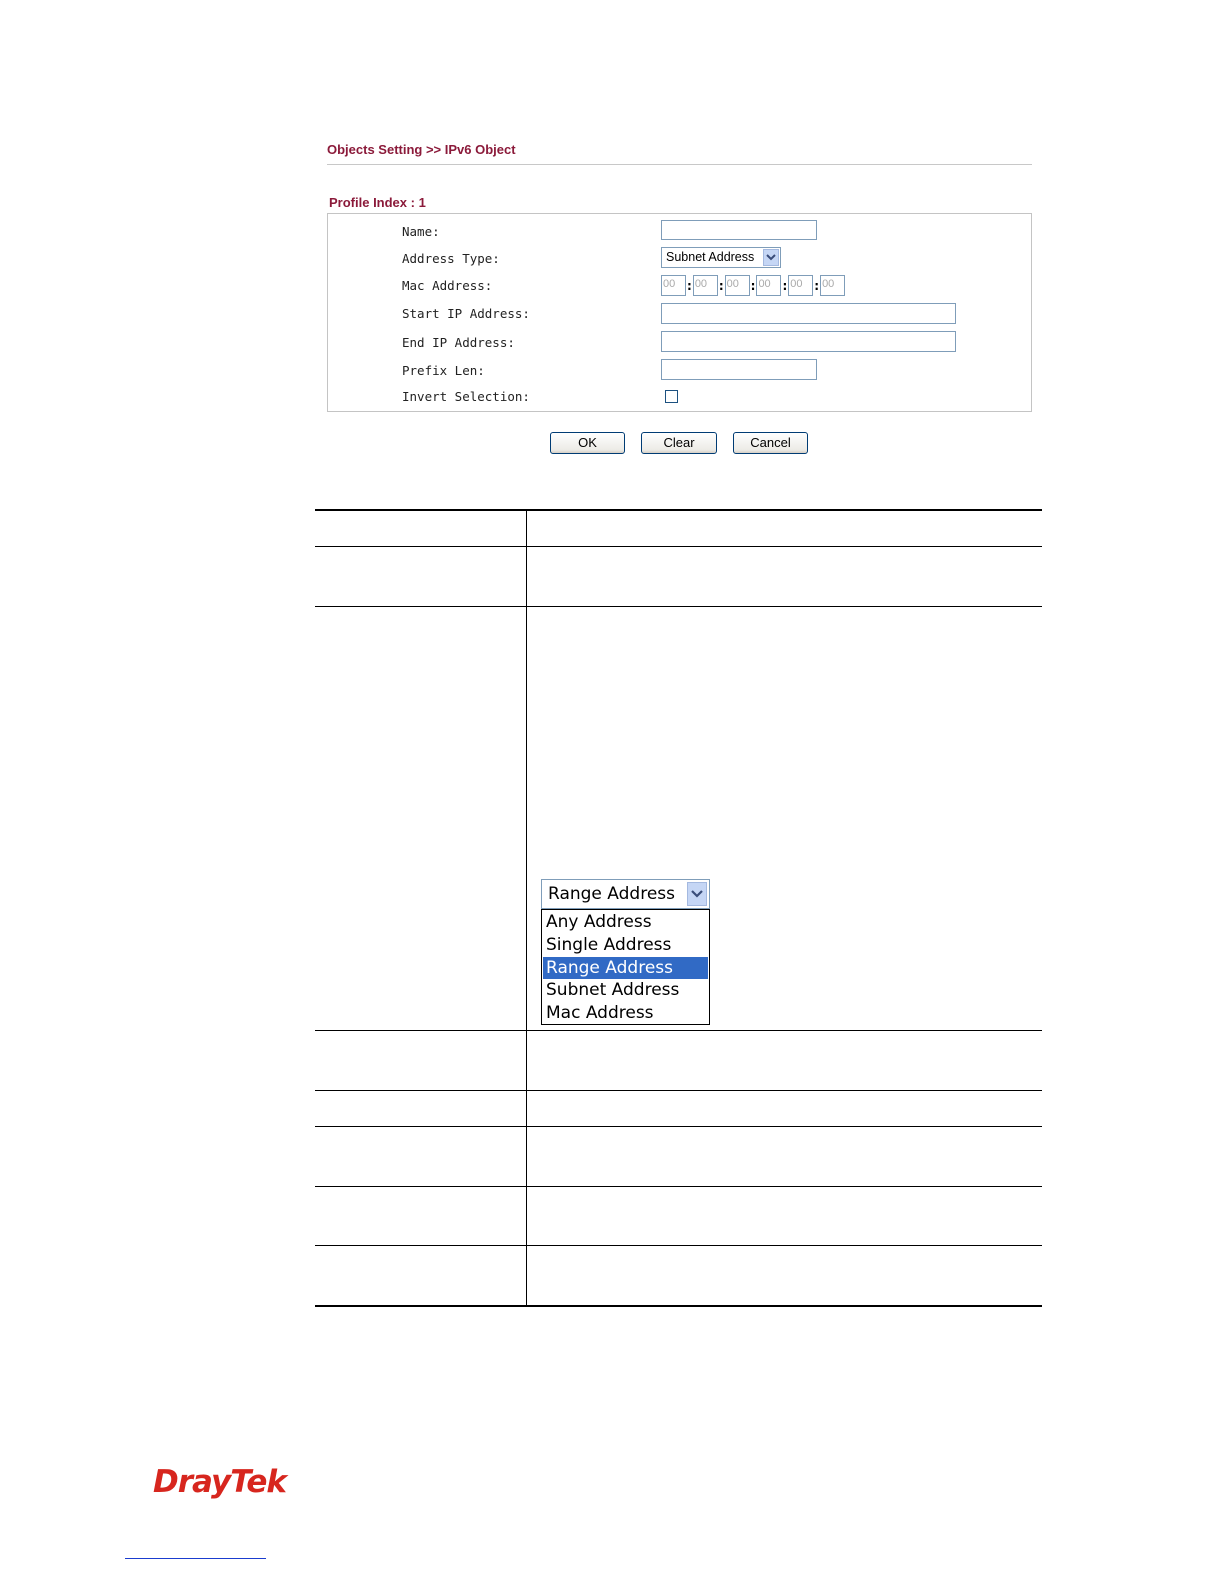  What do you see at coordinates (421, 149) in the screenshot?
I see `breadcrumb: Objects Setting >> IPv6 Object` at bounding box center [421, 149].